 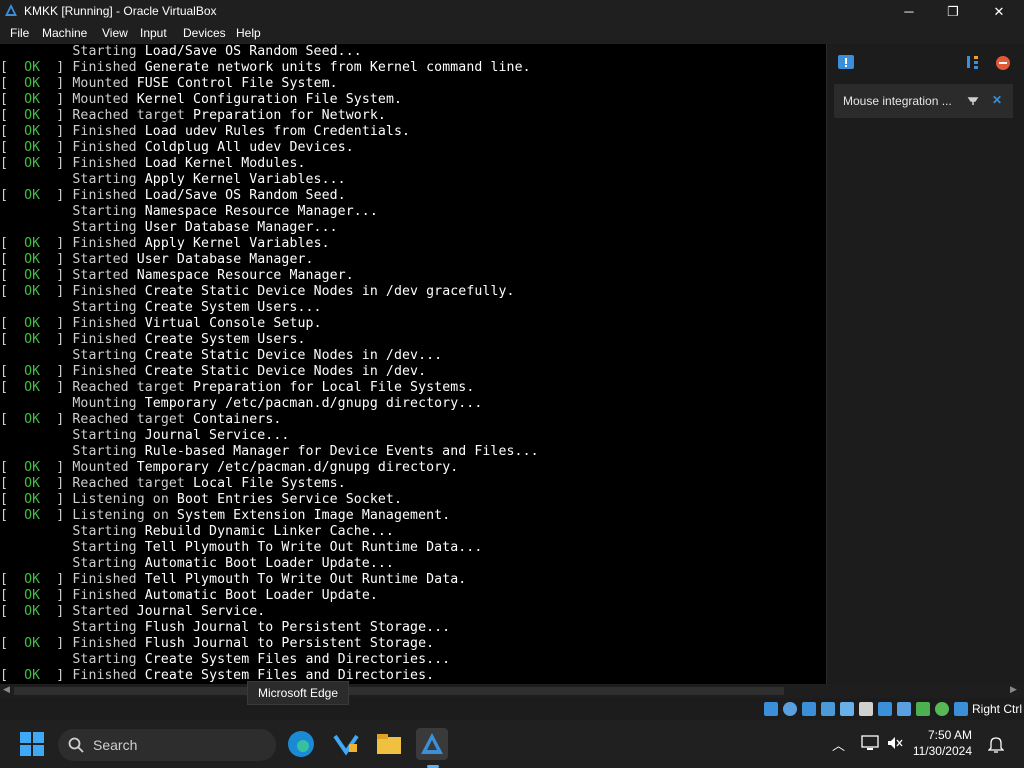 I want to click on notification-bell-icon, so click(x=996, y=744).